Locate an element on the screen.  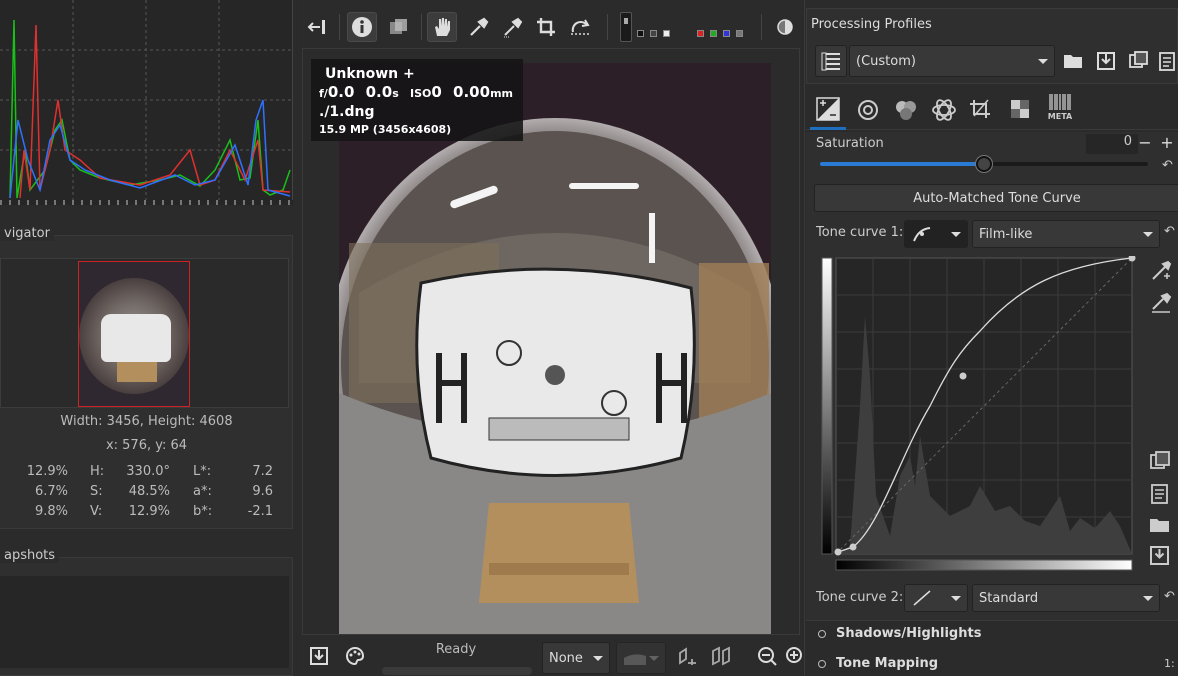
curve2-type-select is located at coordinates (936, 598).